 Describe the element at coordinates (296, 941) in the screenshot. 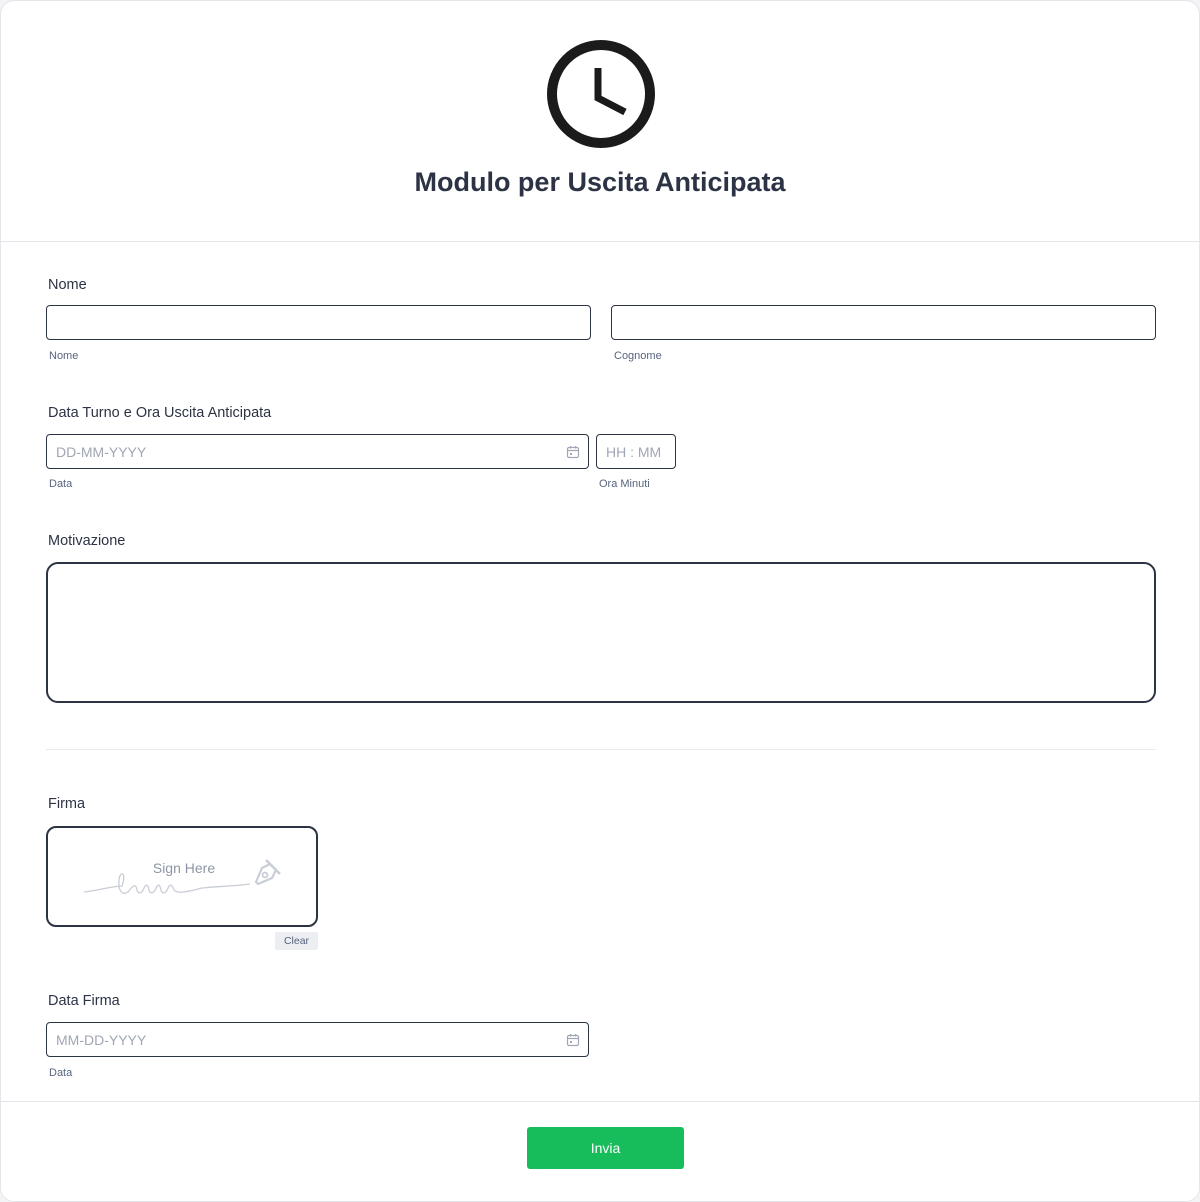

I see `clear-signature-button: Clear` at that location.